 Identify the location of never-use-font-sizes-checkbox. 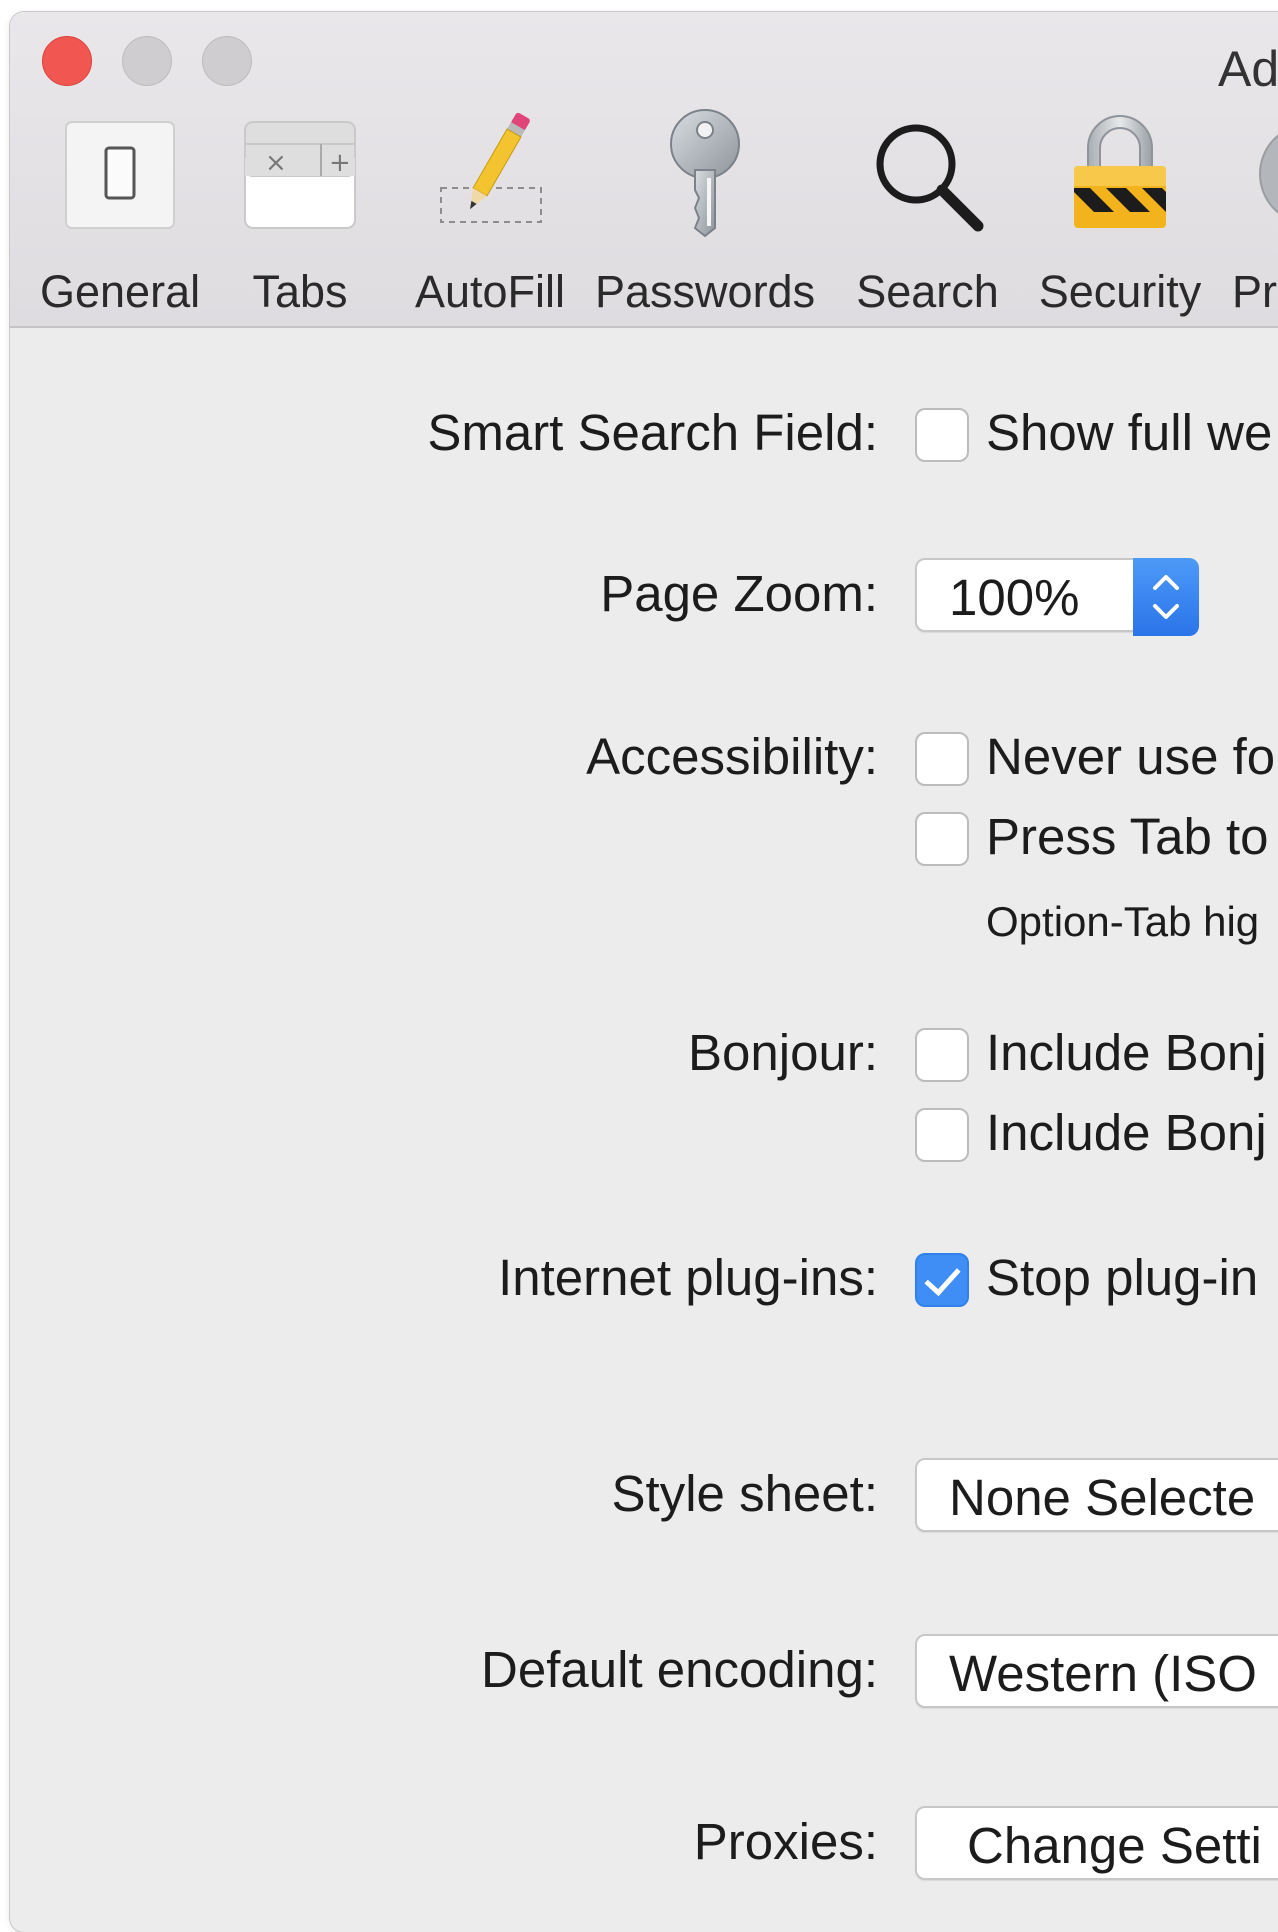
(942, 759).